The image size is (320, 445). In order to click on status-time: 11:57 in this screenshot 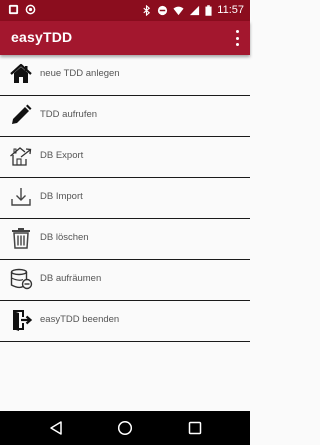, I will do `click(230, 10)`.